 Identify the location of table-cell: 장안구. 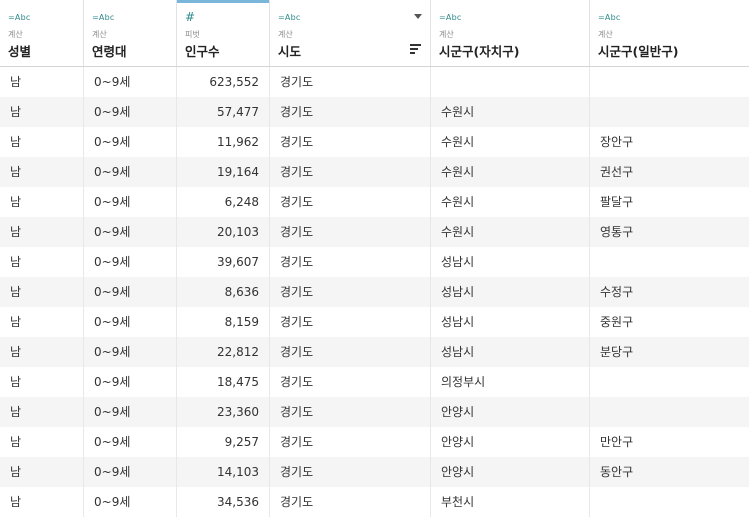
(669, 142).